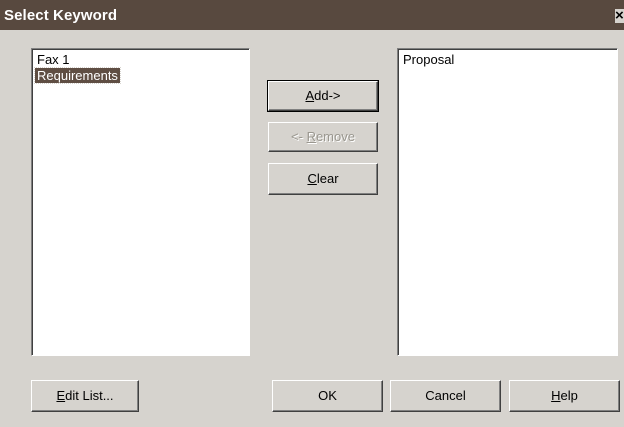  I want to click on ok-button: OK, so click(327, 396).